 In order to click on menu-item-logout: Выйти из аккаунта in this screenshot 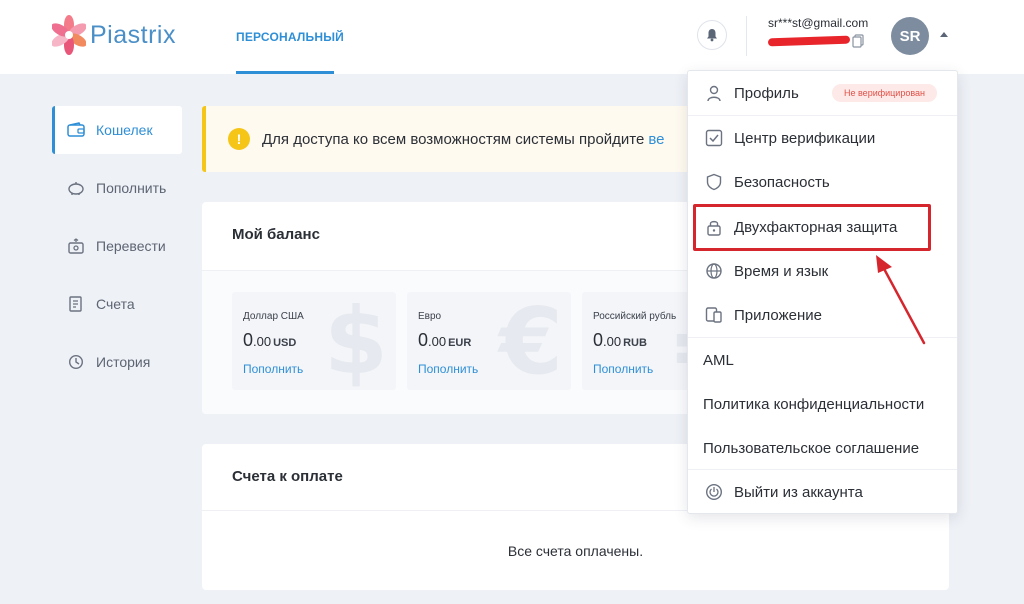, I will do `click(822, 492)`.